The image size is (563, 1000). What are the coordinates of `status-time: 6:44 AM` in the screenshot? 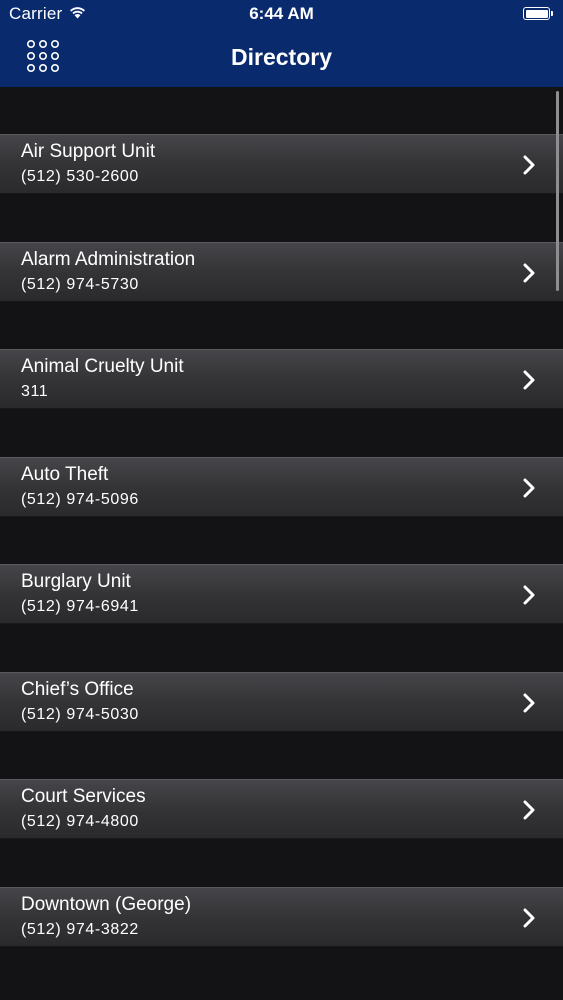 It's located at (281, 13).